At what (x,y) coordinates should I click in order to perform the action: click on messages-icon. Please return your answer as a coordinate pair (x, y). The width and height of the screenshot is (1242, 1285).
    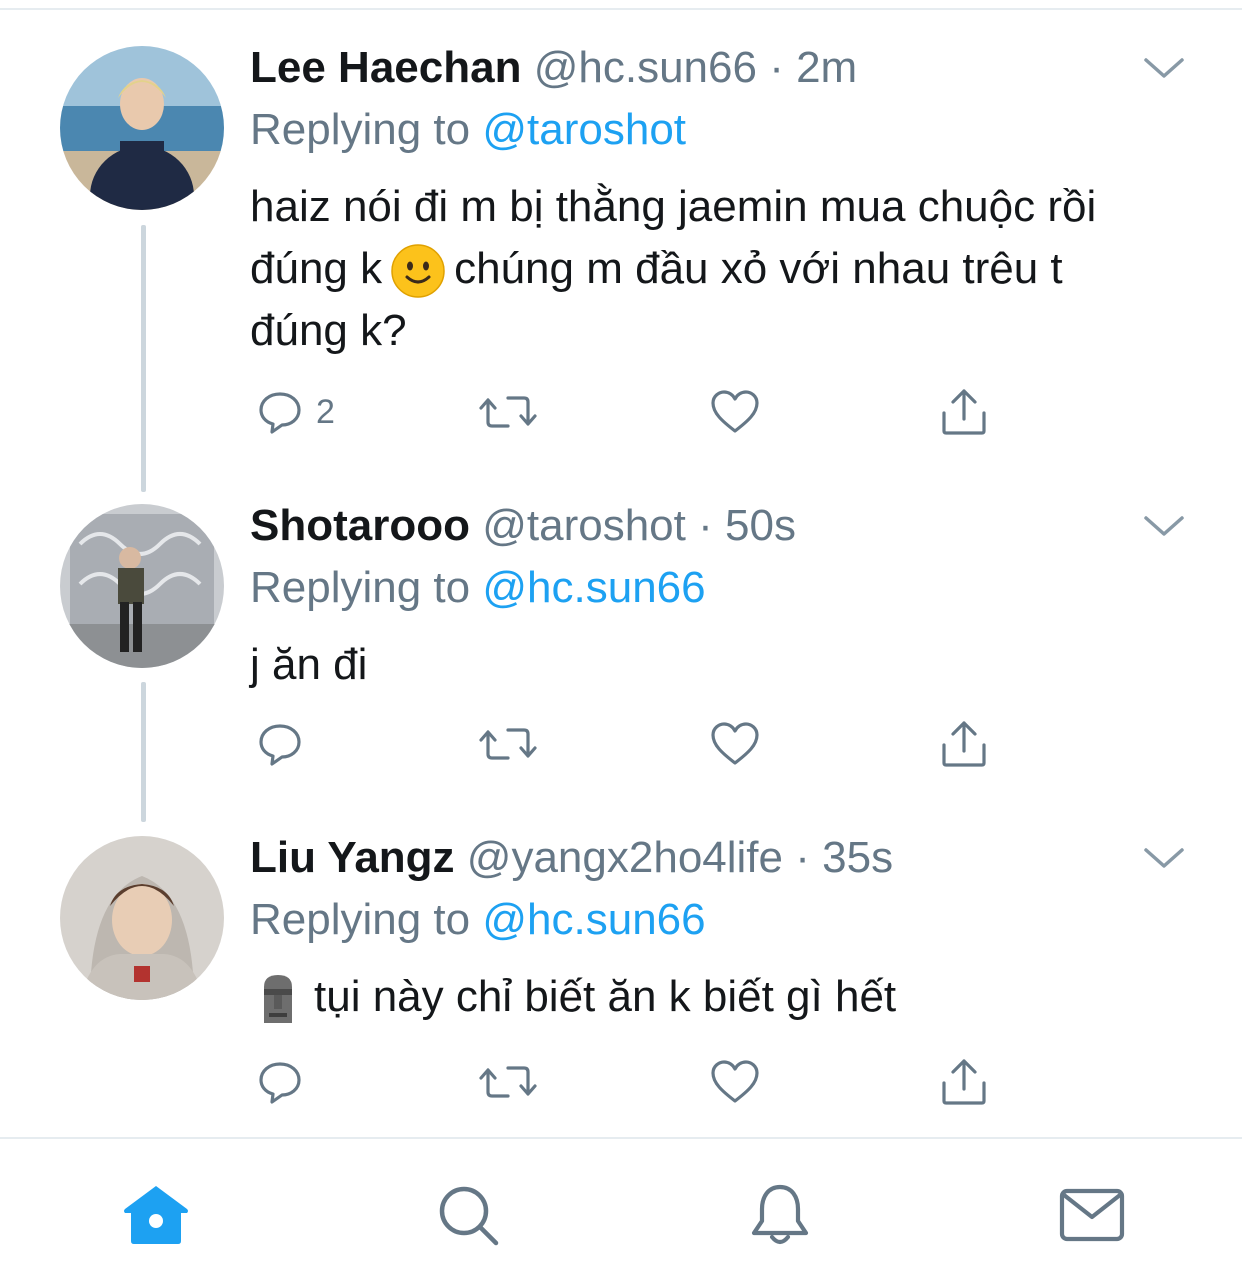
    Looking at the image, I should click on (1092, 1215).